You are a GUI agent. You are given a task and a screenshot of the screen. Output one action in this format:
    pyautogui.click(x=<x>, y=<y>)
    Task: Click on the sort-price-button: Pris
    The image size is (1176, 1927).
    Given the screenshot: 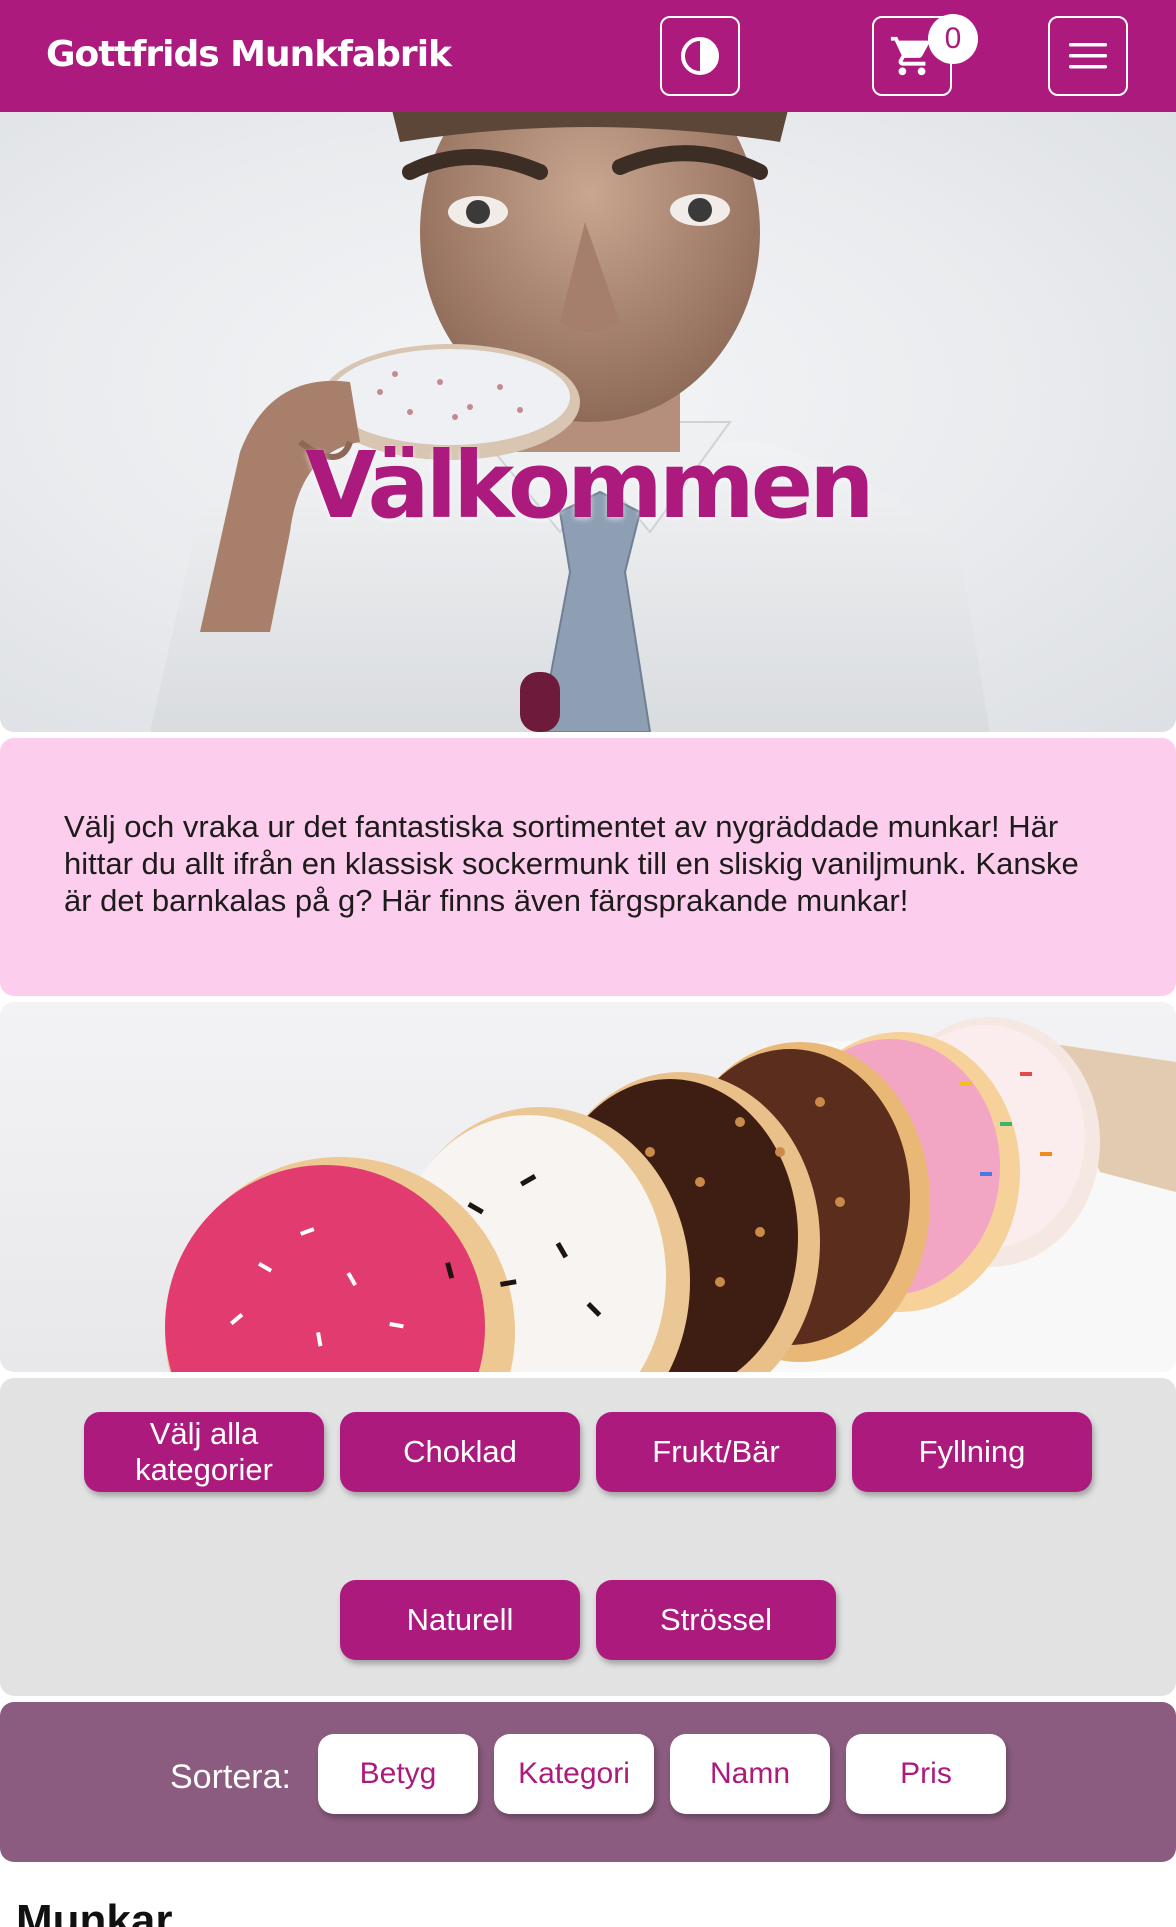 What is the action you would take?
    pyautogui.click(x=926, y=1774)
    